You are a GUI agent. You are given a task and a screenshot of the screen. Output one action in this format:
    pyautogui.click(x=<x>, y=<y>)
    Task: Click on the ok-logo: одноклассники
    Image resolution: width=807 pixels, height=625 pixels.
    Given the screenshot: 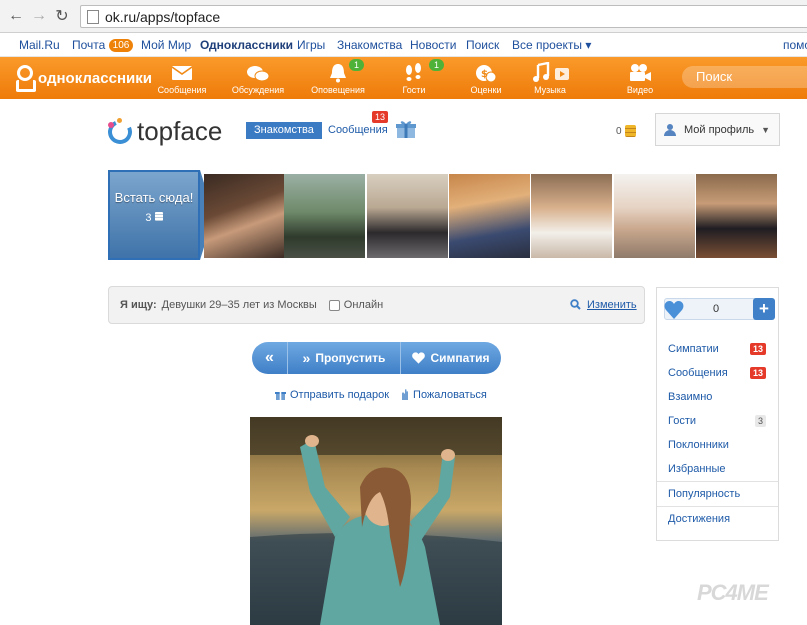 What is the action you would take?
    pyautogui.click(x=83, y=78)
    